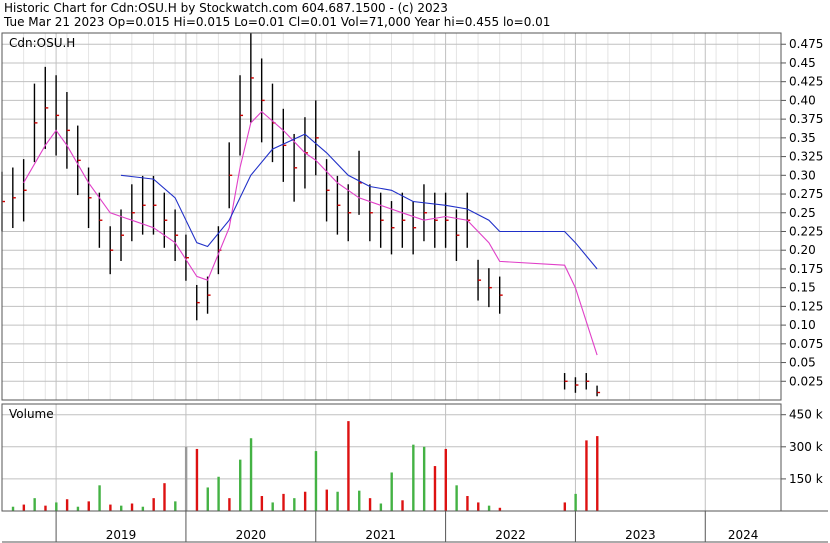 This screenshot has width=830, height=543. What do you see at coordinates (743, 535) in the screenshot?
I see `year-tick-label: 2024` at bounding box center [743, 535].